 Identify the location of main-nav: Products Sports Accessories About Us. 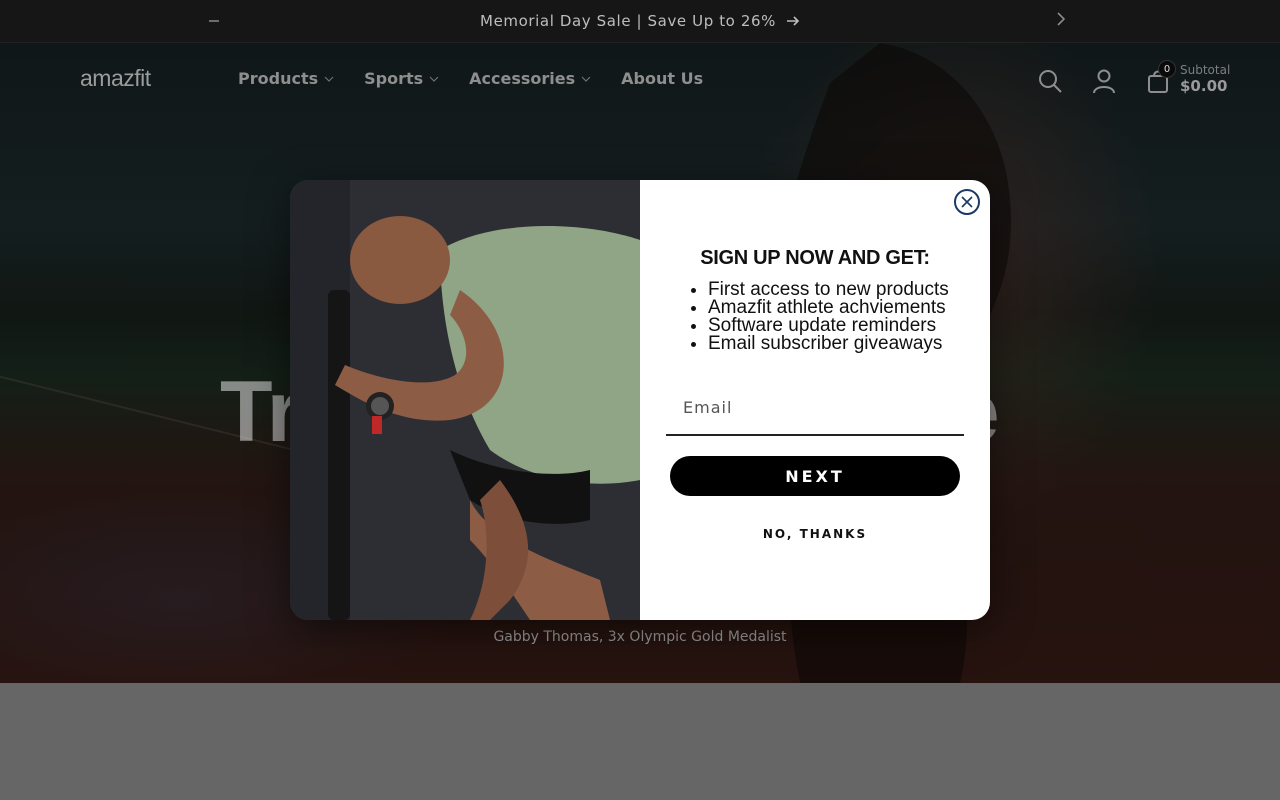
(485, 78).